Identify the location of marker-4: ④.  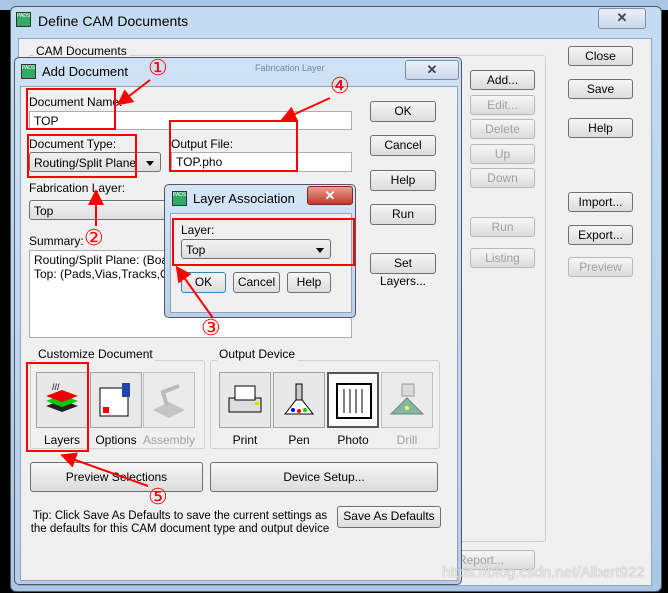
(340, 85).